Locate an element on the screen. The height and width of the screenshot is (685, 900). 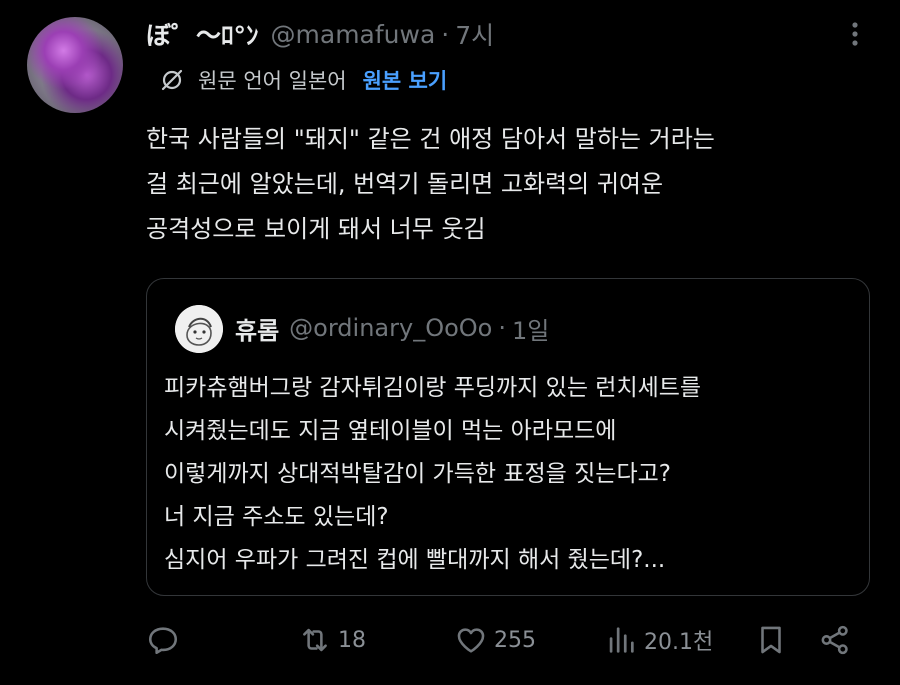
bookmark-button is located at coordinates (771, 640).